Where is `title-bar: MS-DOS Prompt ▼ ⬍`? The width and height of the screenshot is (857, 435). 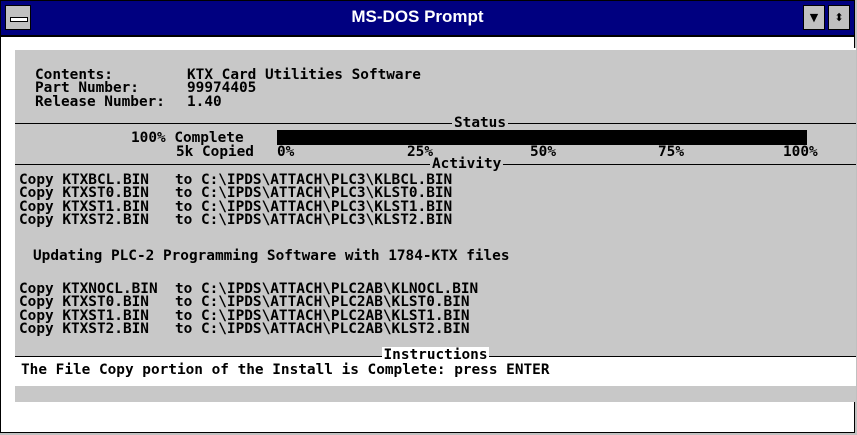
title-bar: MS-DOS Prompt ▼ ⬍ is located at coordinates (427, 19).